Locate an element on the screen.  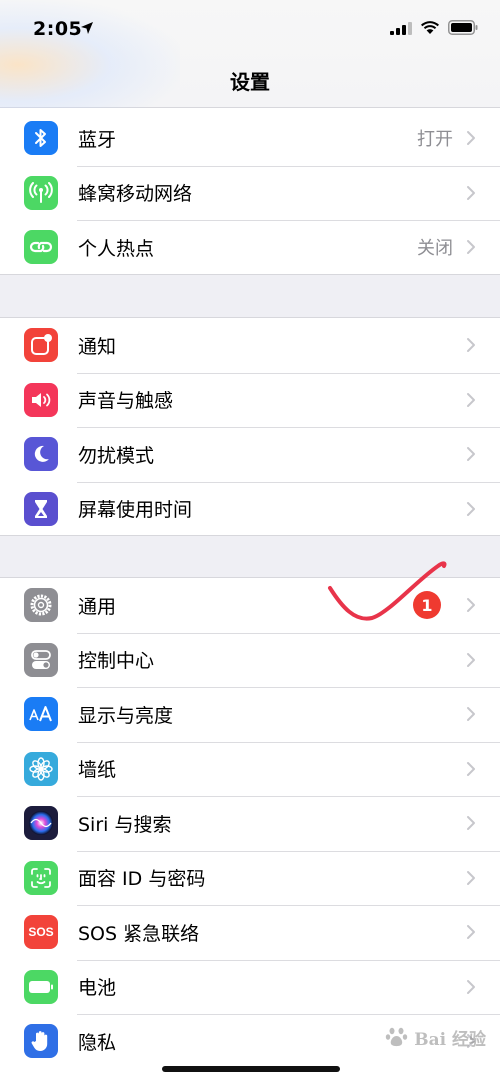
signal-bars-icon is located at coordinates (401, 28).